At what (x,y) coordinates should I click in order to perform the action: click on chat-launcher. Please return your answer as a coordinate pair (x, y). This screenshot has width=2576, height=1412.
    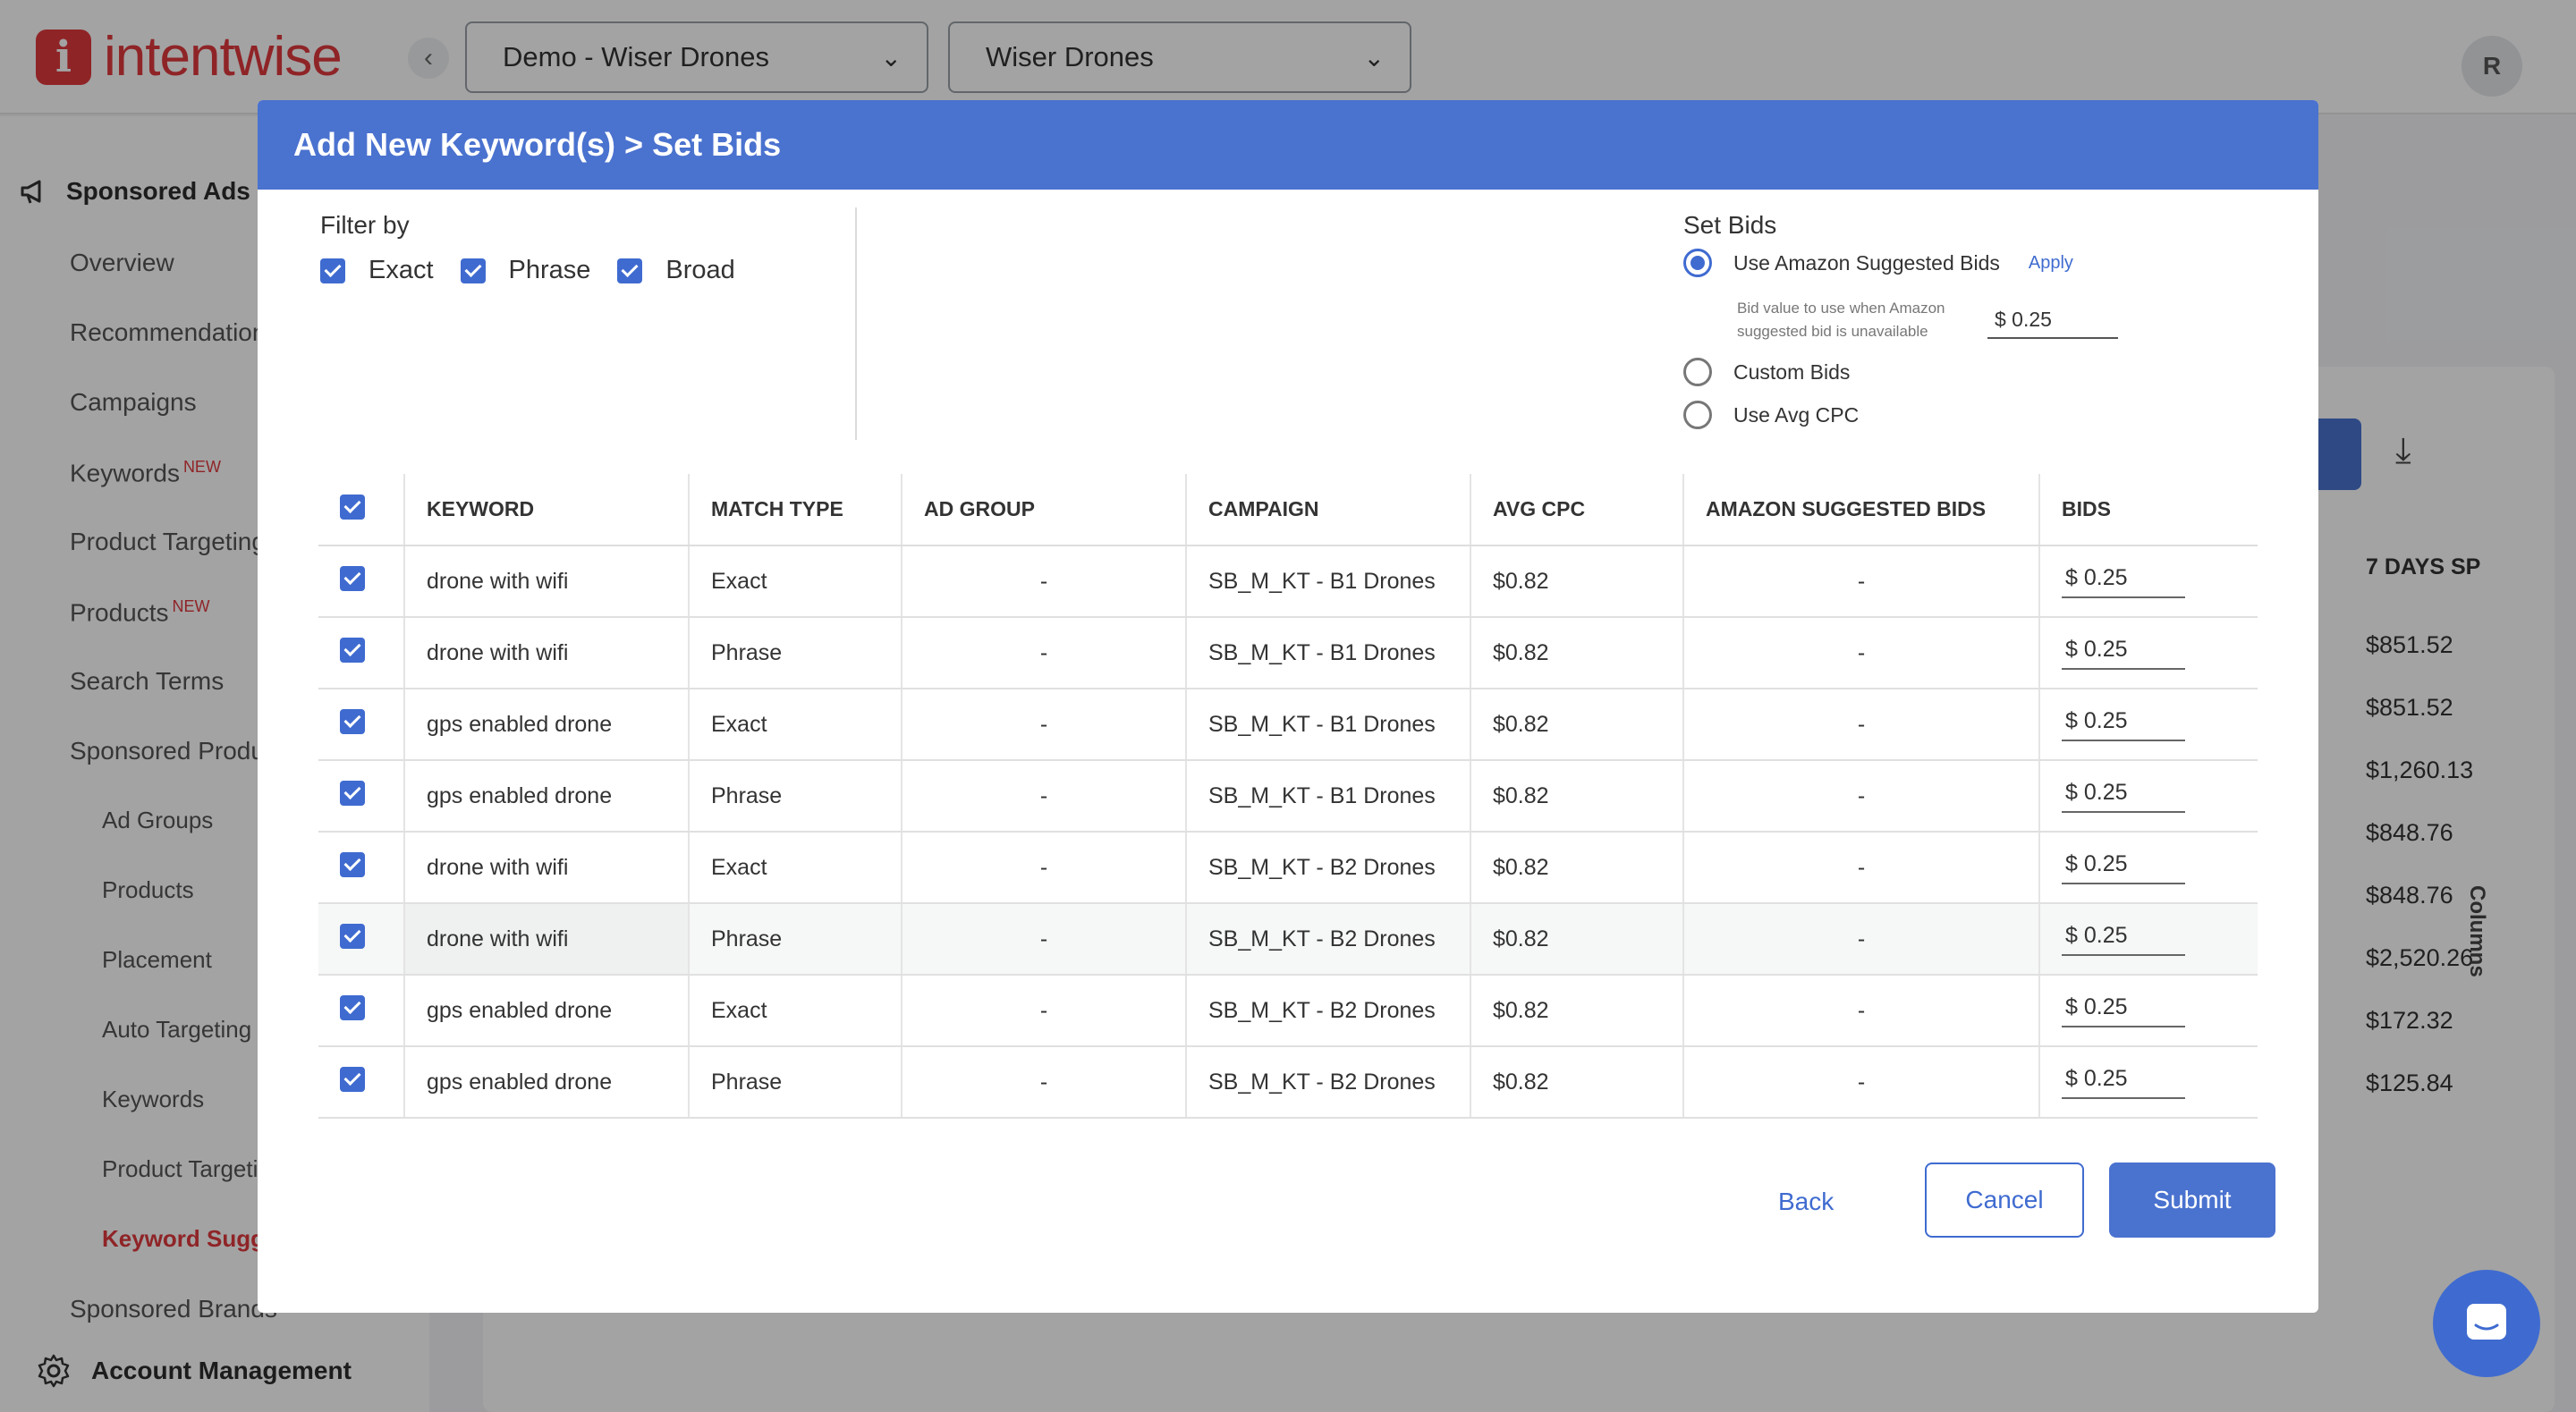
    Looking at the image, I should click on (2486, 1323).